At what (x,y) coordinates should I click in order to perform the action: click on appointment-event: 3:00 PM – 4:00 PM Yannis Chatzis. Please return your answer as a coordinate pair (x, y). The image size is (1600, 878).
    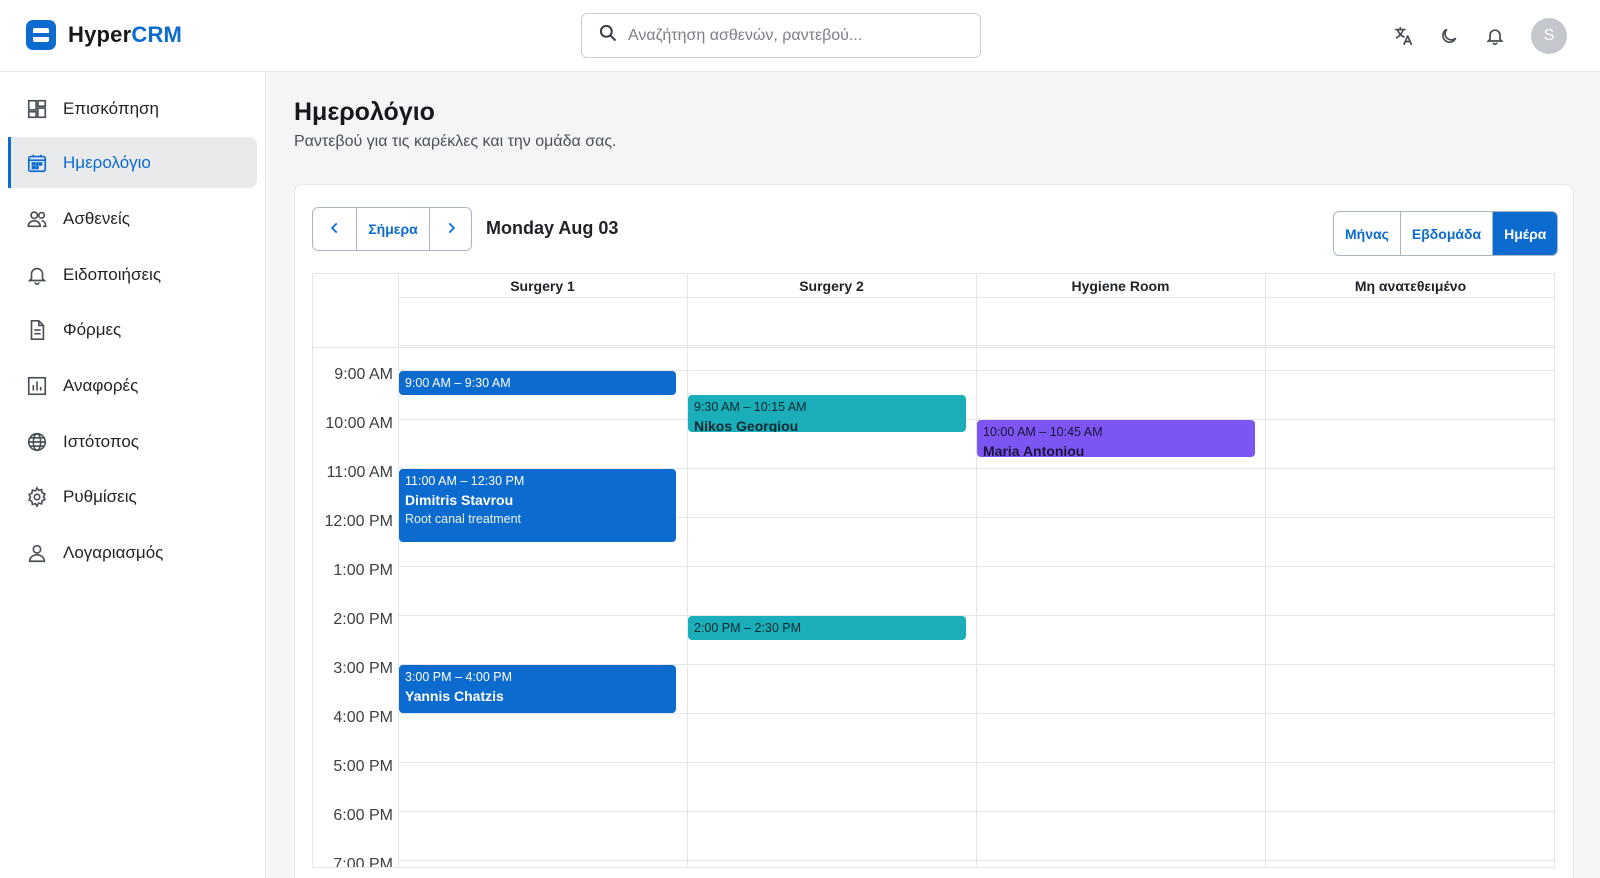
    Looking at the image, I should click on (537, 689).